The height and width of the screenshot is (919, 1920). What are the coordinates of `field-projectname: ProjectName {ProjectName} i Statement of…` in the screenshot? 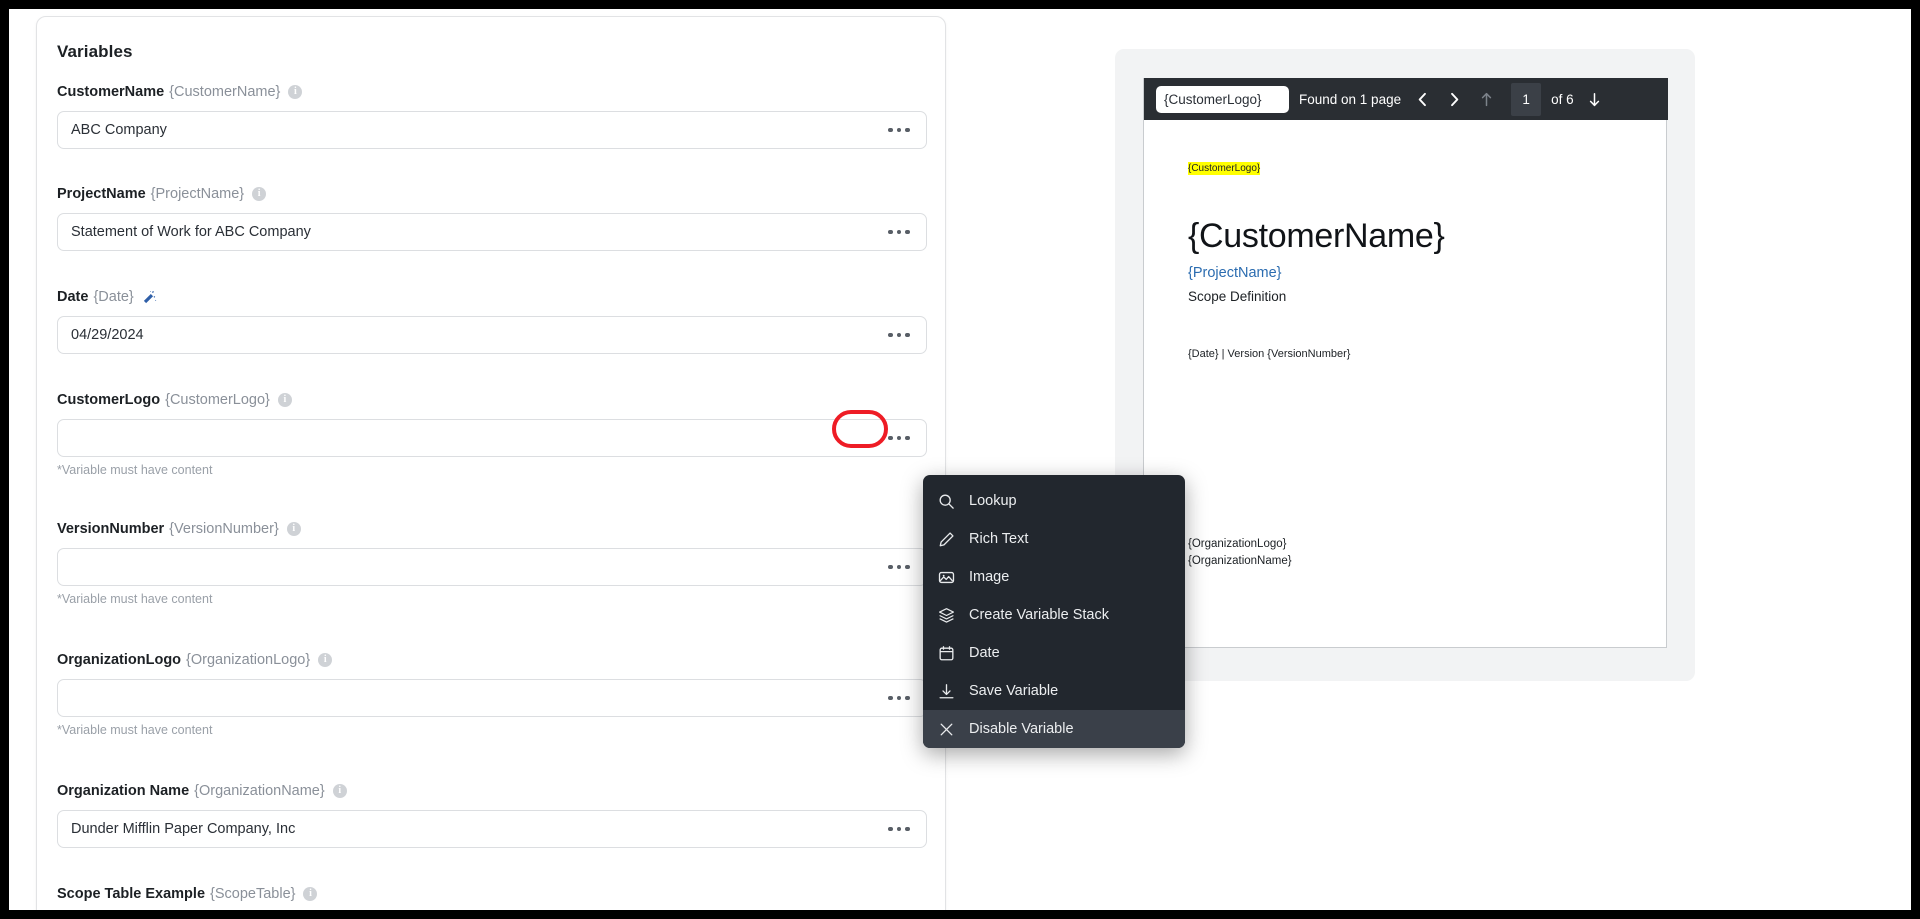 It's located at (492, 218).